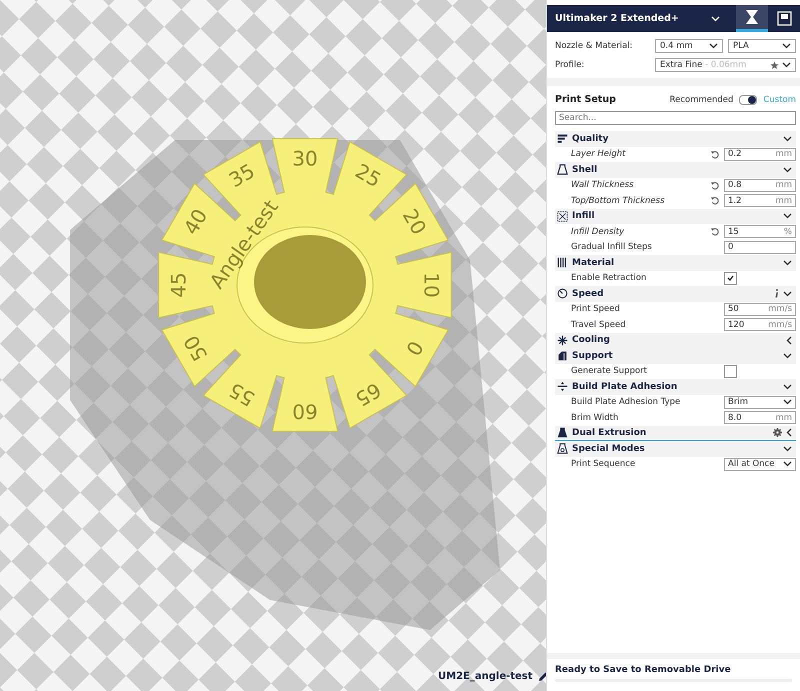 The height and width of the screenshot is (691, 800). What do you see at coordinates (760, 201) in the screenshot?
I see `setting-input-field: 1.2 mm` at bounding box center [760, 201].